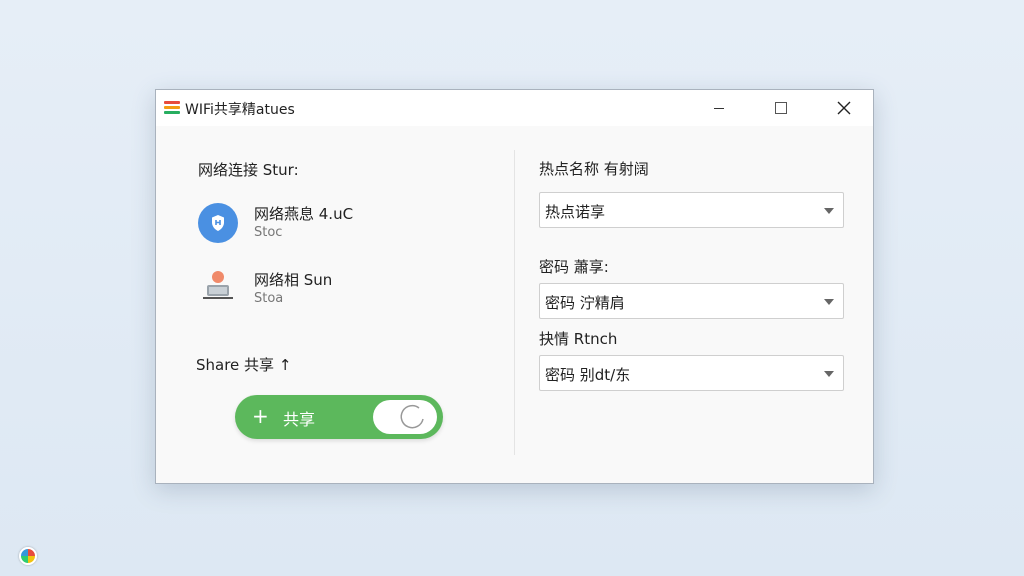  I want to click on hotspot-name-label: 热点名称 有射阔, so click(594, 169).